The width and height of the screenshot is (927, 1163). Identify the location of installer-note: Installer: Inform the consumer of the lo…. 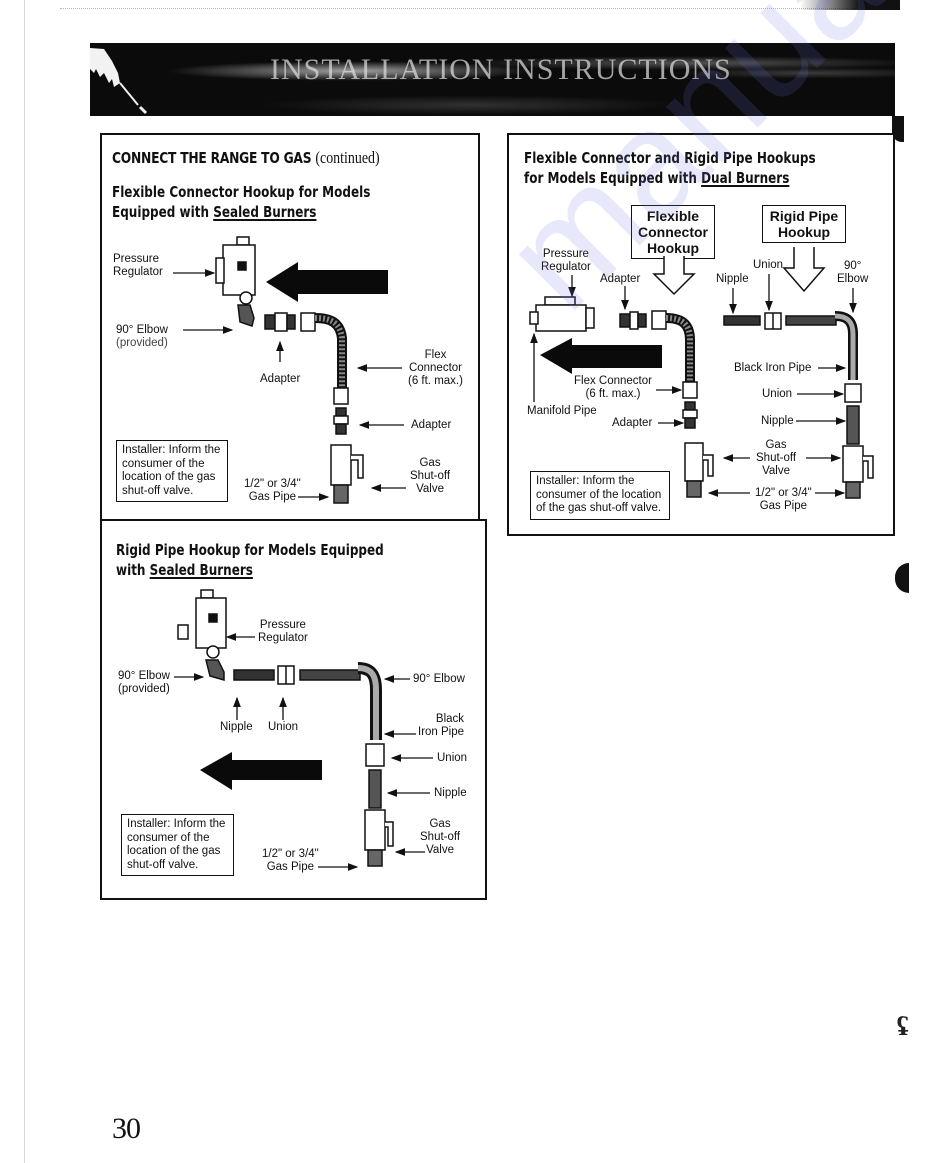
(600, 495).